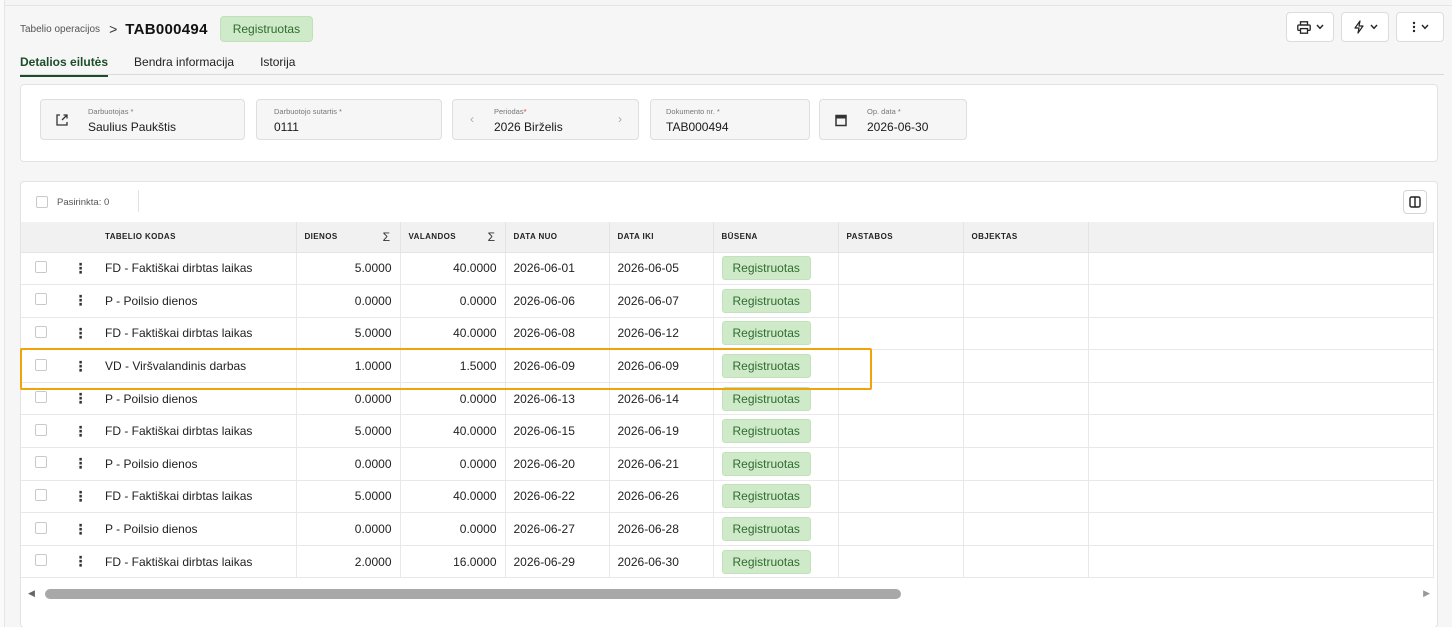 This screenshot has height=627, width=1452. Describe the element at coordinates (901, 237) in the screenshot. I see `header-notes: PASTABOS` at that location.